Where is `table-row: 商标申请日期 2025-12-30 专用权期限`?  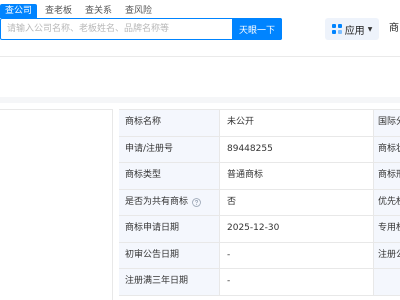
table-row: 商标申请日期 2025-12-30 专用权期限 is located at coordinates (259, 229).